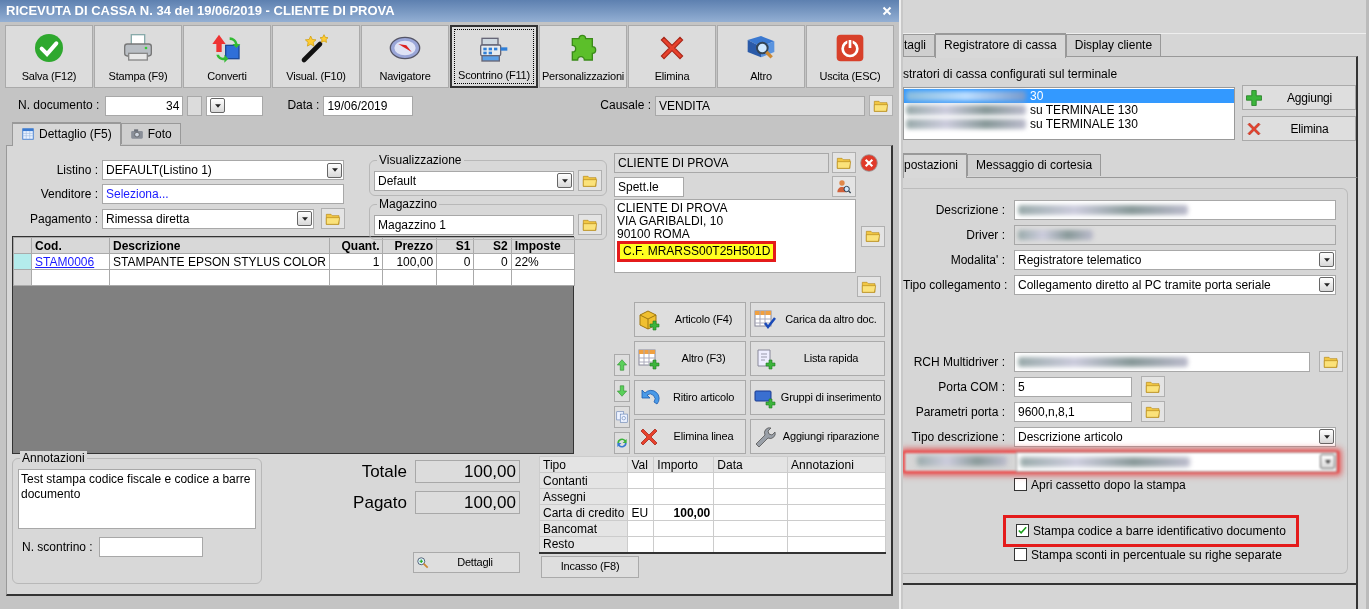  Describe the element at coordinates (690, 320) in the screenshot. I see `action-button: Articolo (F4)` at that location.